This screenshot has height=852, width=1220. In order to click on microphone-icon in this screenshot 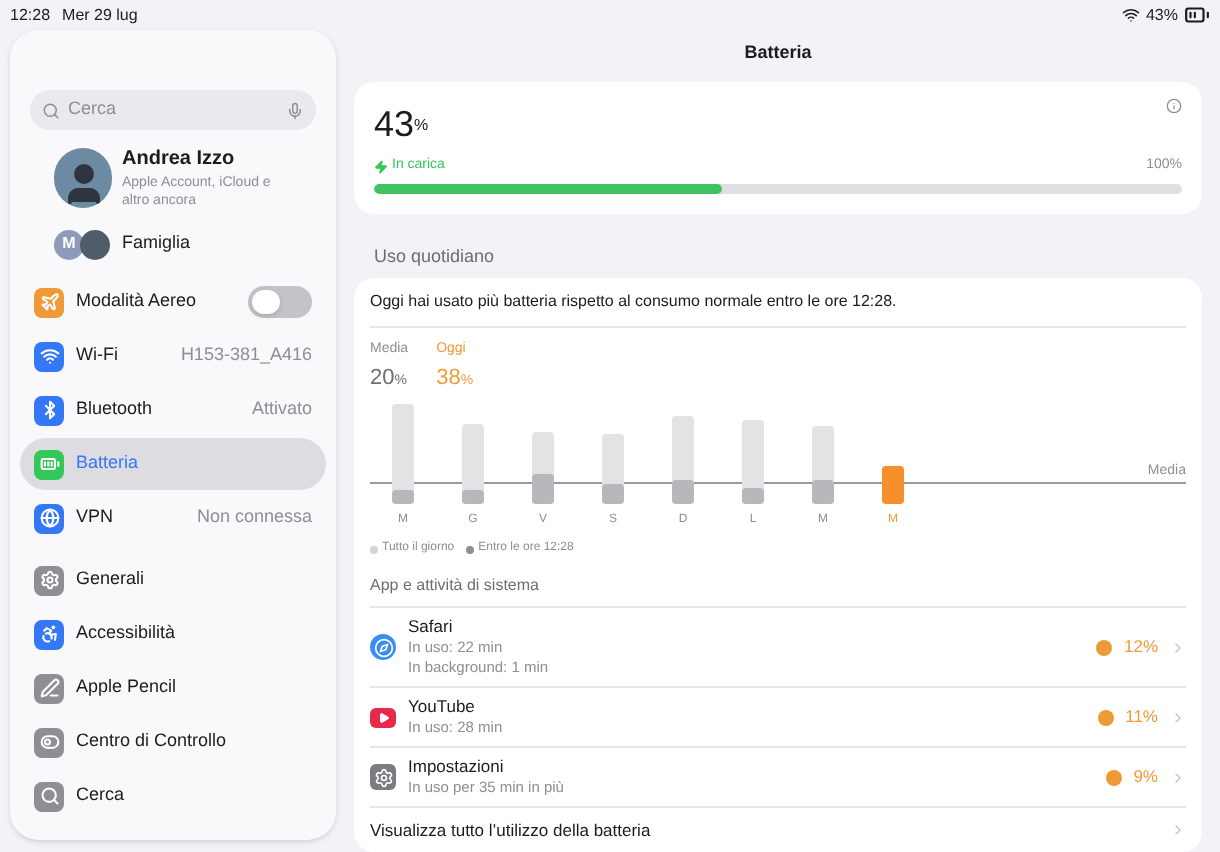, I will do `click(295, 110)`.